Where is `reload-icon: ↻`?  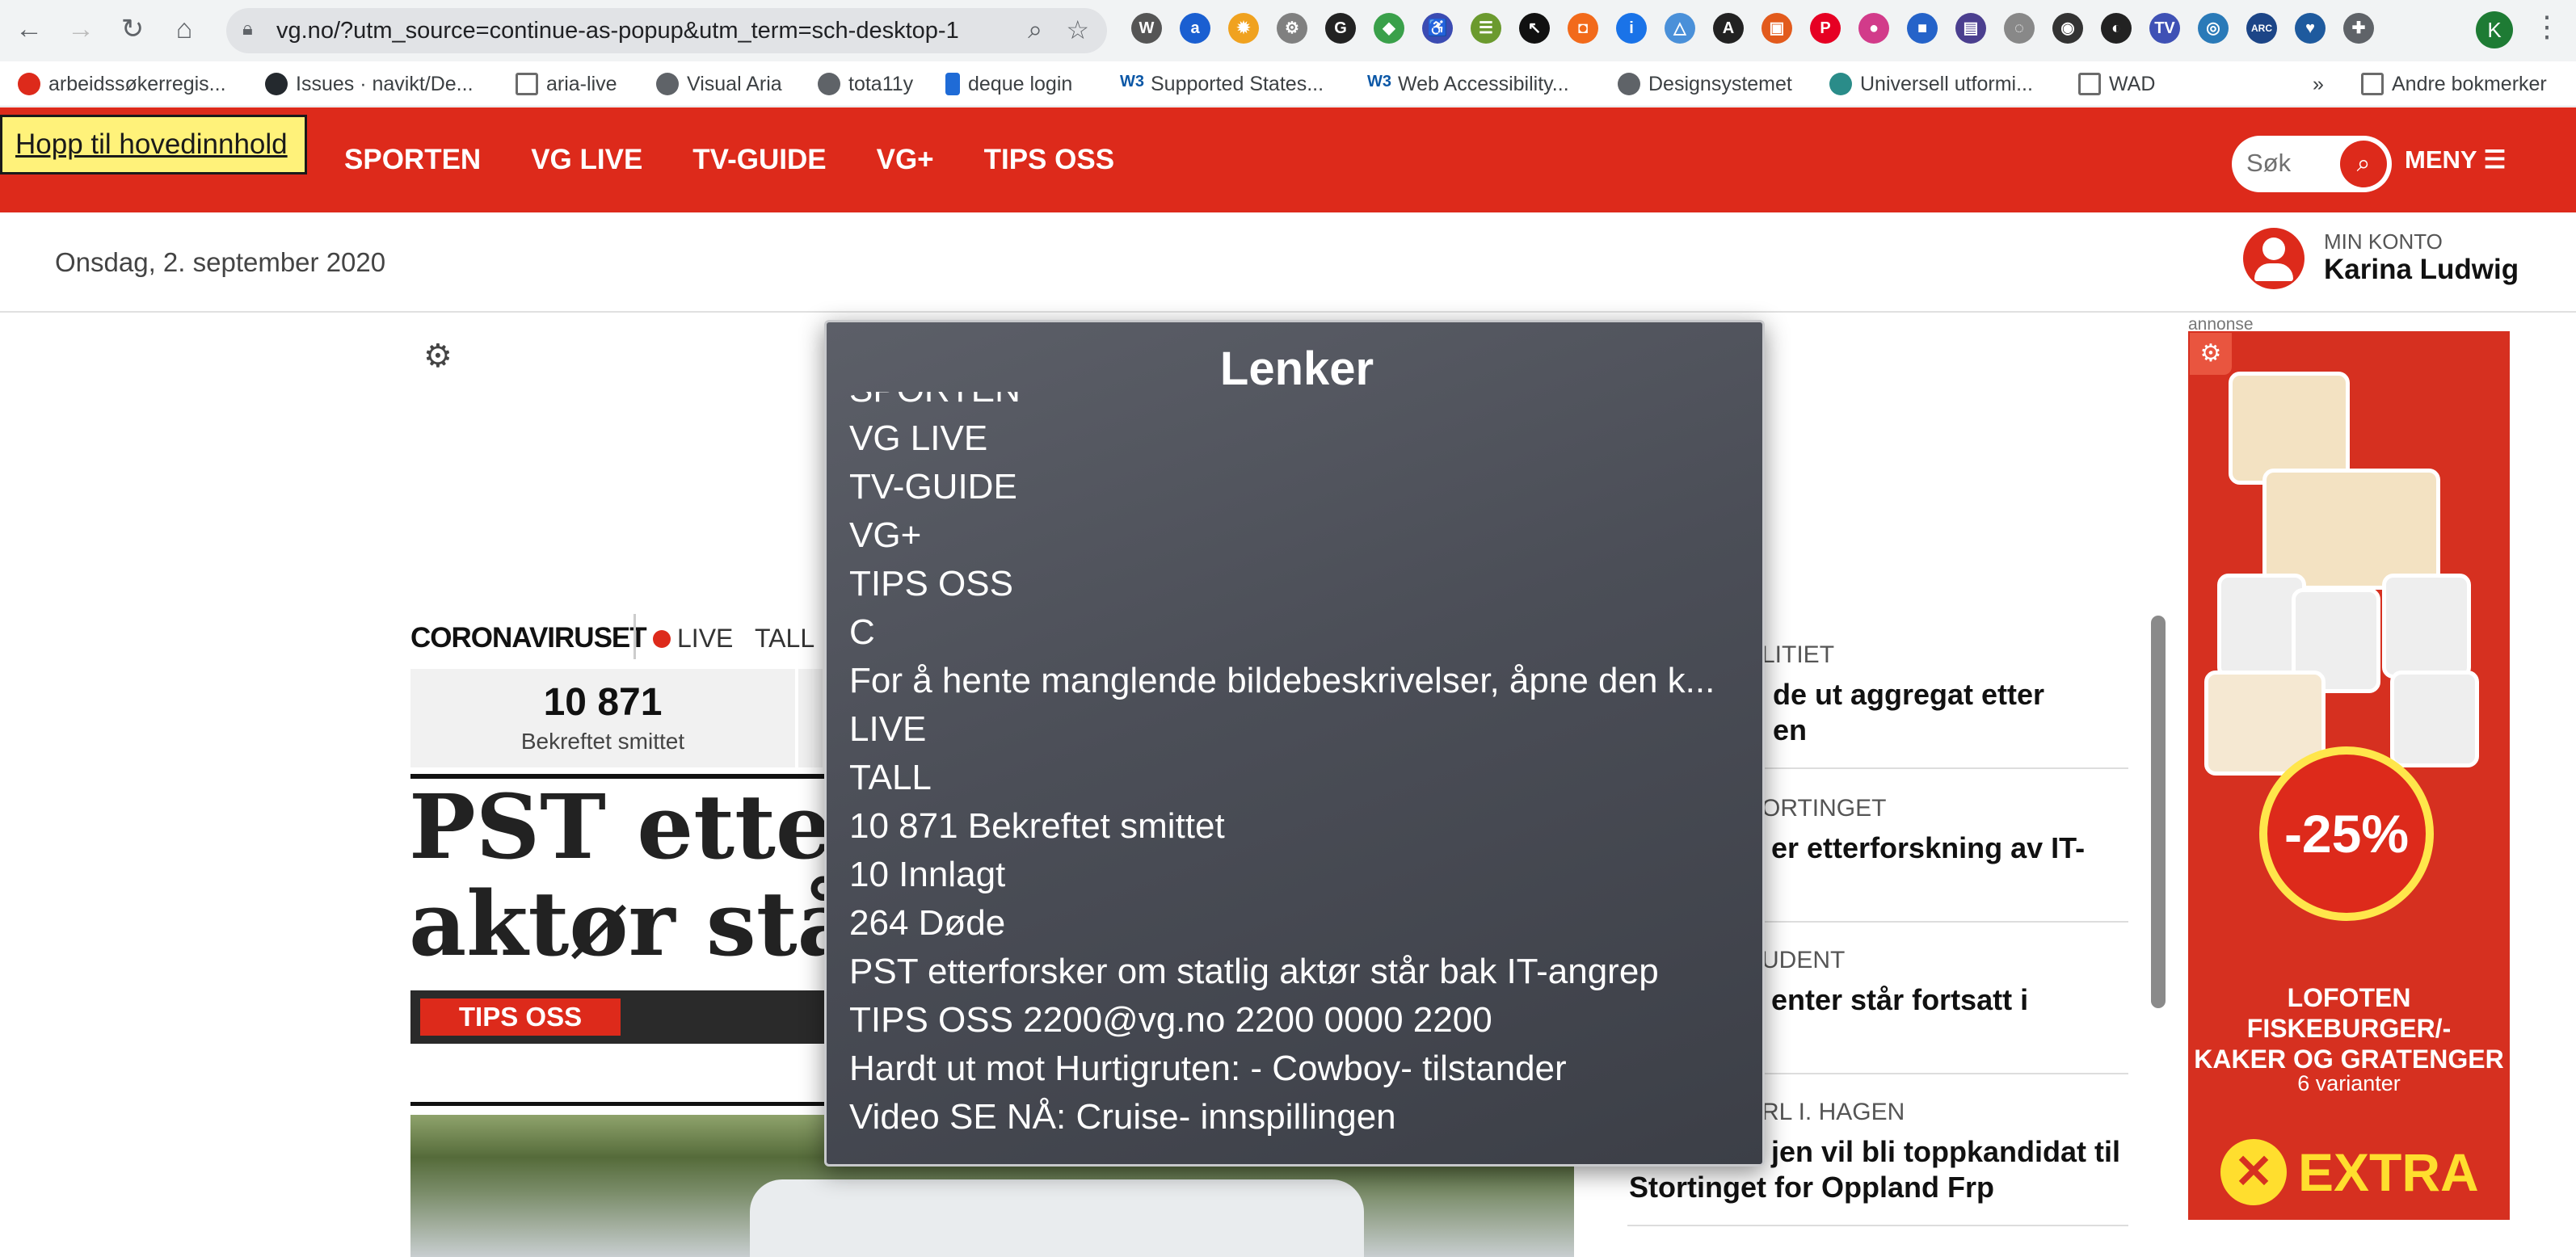 reload-icon: ↻ is located at coordinates (132, 29).